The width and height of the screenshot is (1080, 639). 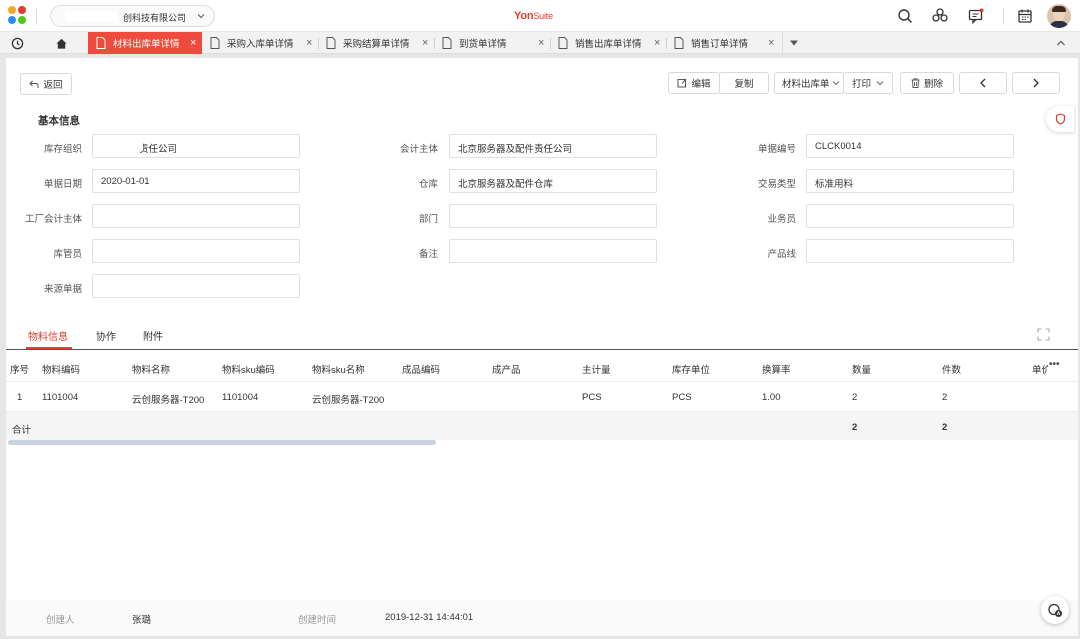 What do you see at coordinates (19, 369) in the screenshot?
I see `column-header: 序号` at bounding box center [19, 369].